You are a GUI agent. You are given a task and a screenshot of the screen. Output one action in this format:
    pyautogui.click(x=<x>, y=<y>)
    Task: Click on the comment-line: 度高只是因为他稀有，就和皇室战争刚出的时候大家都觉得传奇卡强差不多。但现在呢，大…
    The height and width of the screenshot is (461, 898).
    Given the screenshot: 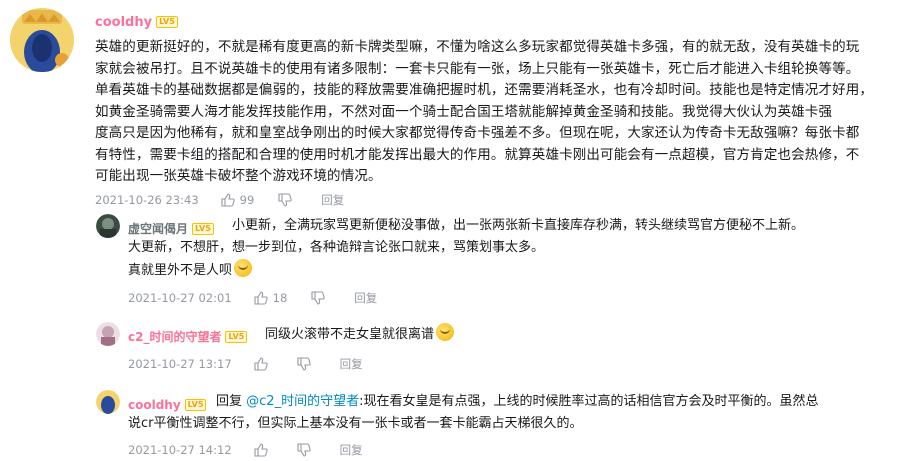 What is the action you would take?
    pyautogui.click(x=477, y=133)
    